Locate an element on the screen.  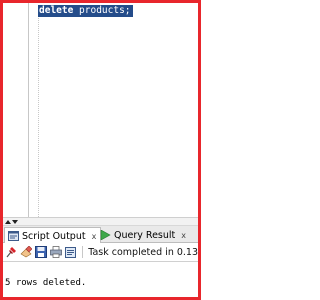
code-line-selected: delete products; is located at coordinates (85, 11).